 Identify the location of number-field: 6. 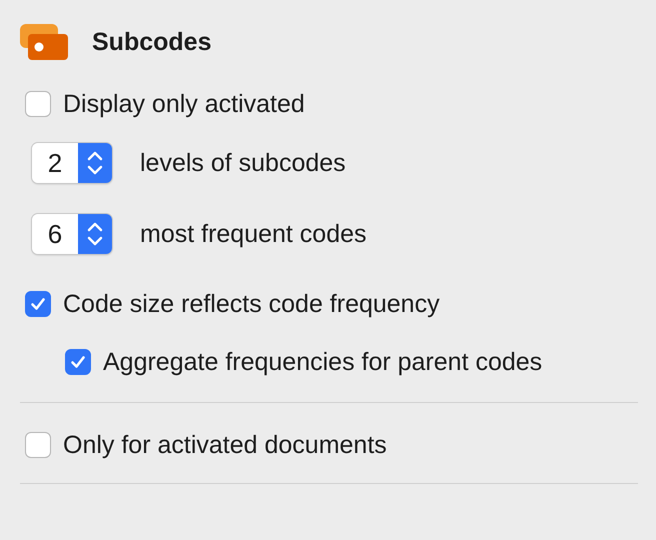
(55, 234).